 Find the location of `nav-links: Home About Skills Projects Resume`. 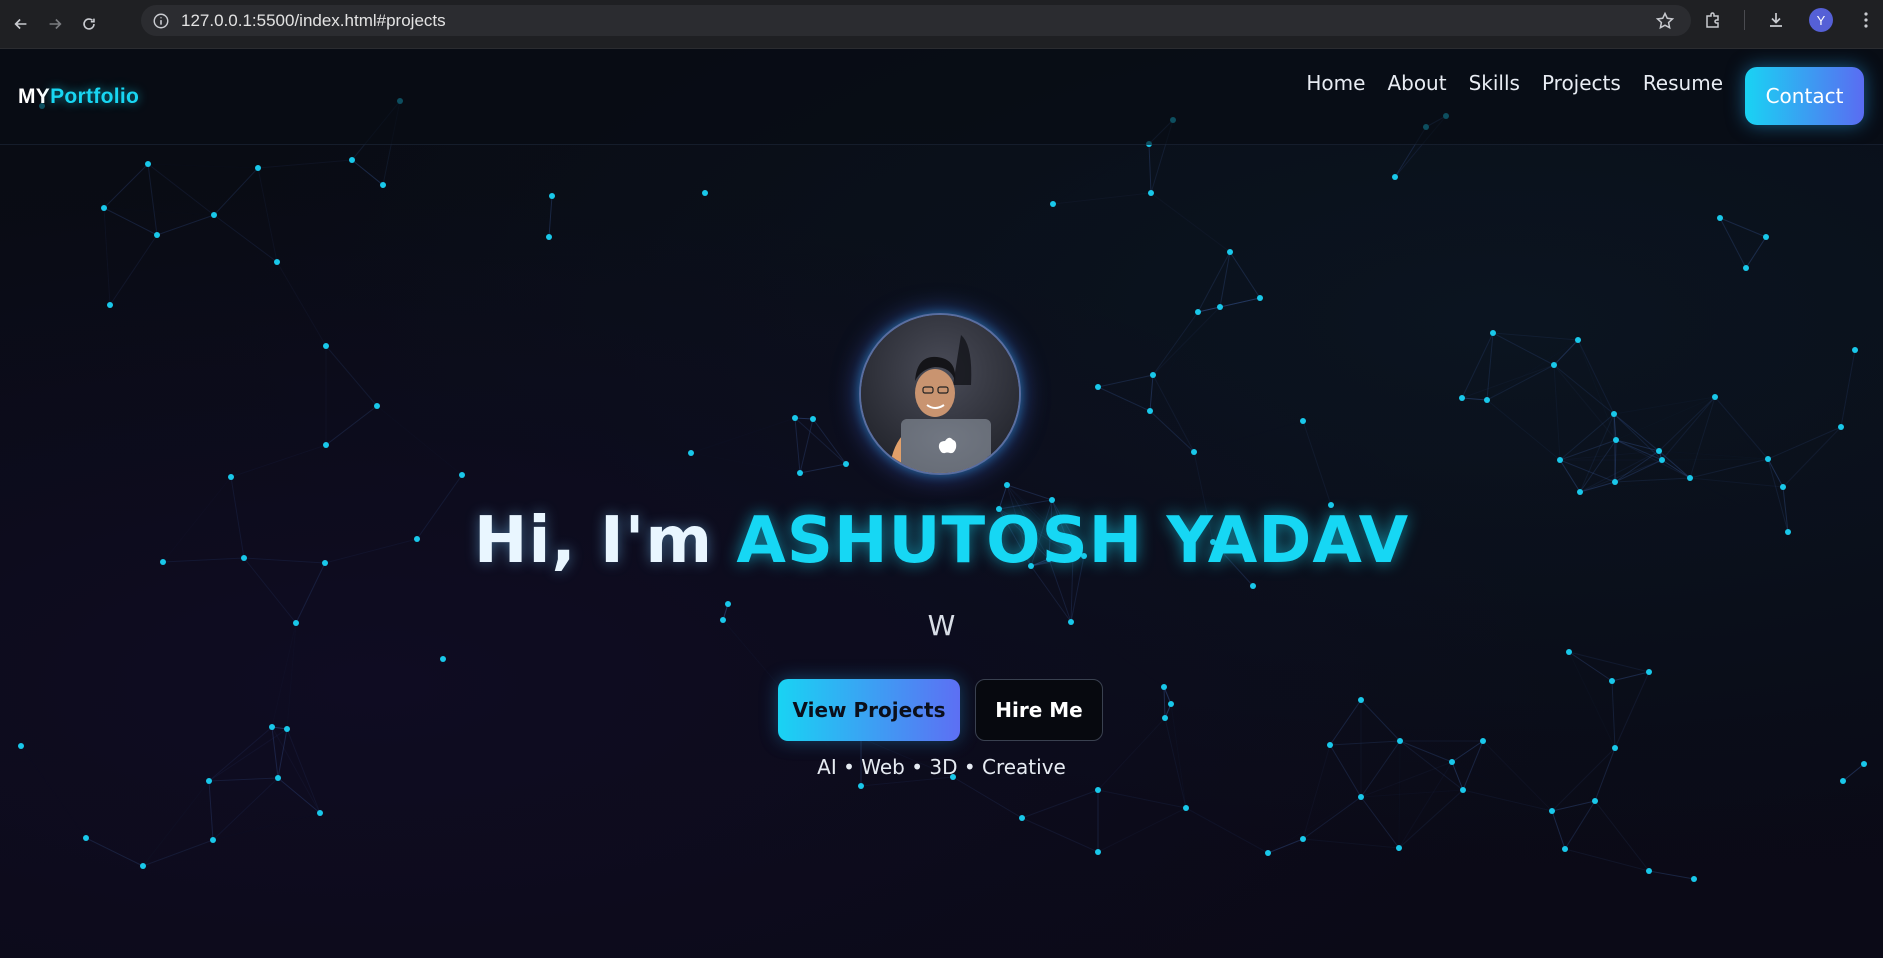

nav-links: Home About Skills Projects Resume is located at coordinates (1503, 83).